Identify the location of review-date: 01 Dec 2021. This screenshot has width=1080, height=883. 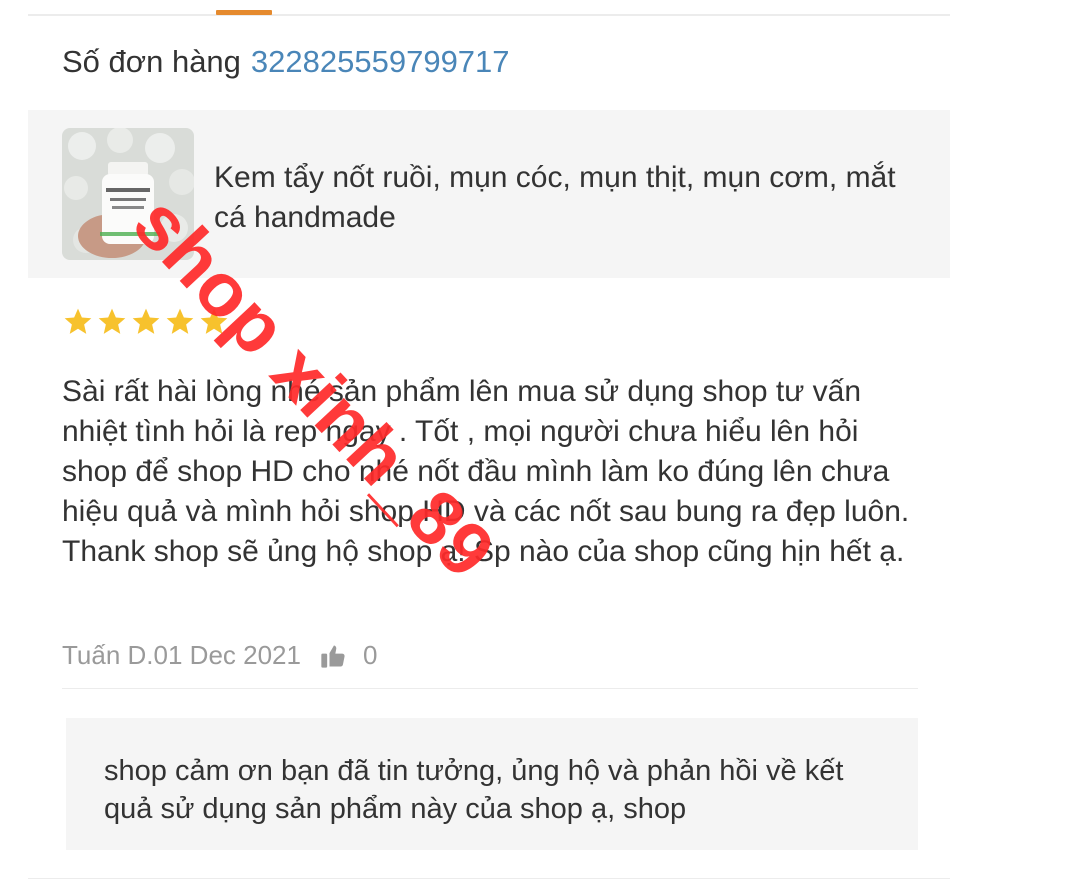
(227, 655).